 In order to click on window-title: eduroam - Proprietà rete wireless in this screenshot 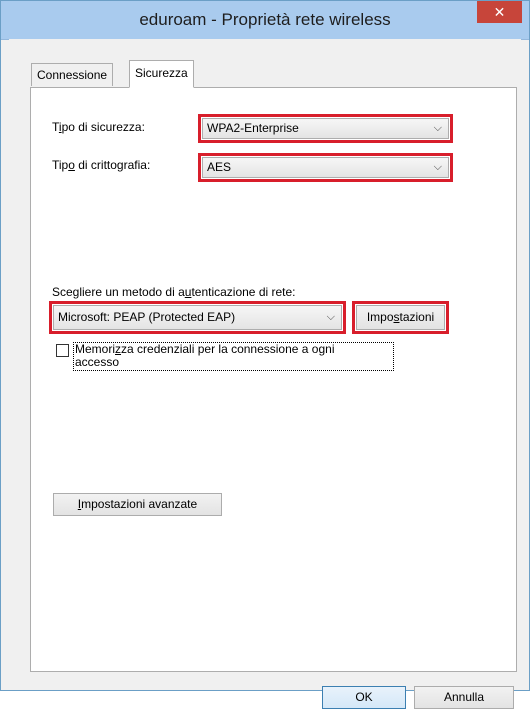, I will do `click(265, 19)`.